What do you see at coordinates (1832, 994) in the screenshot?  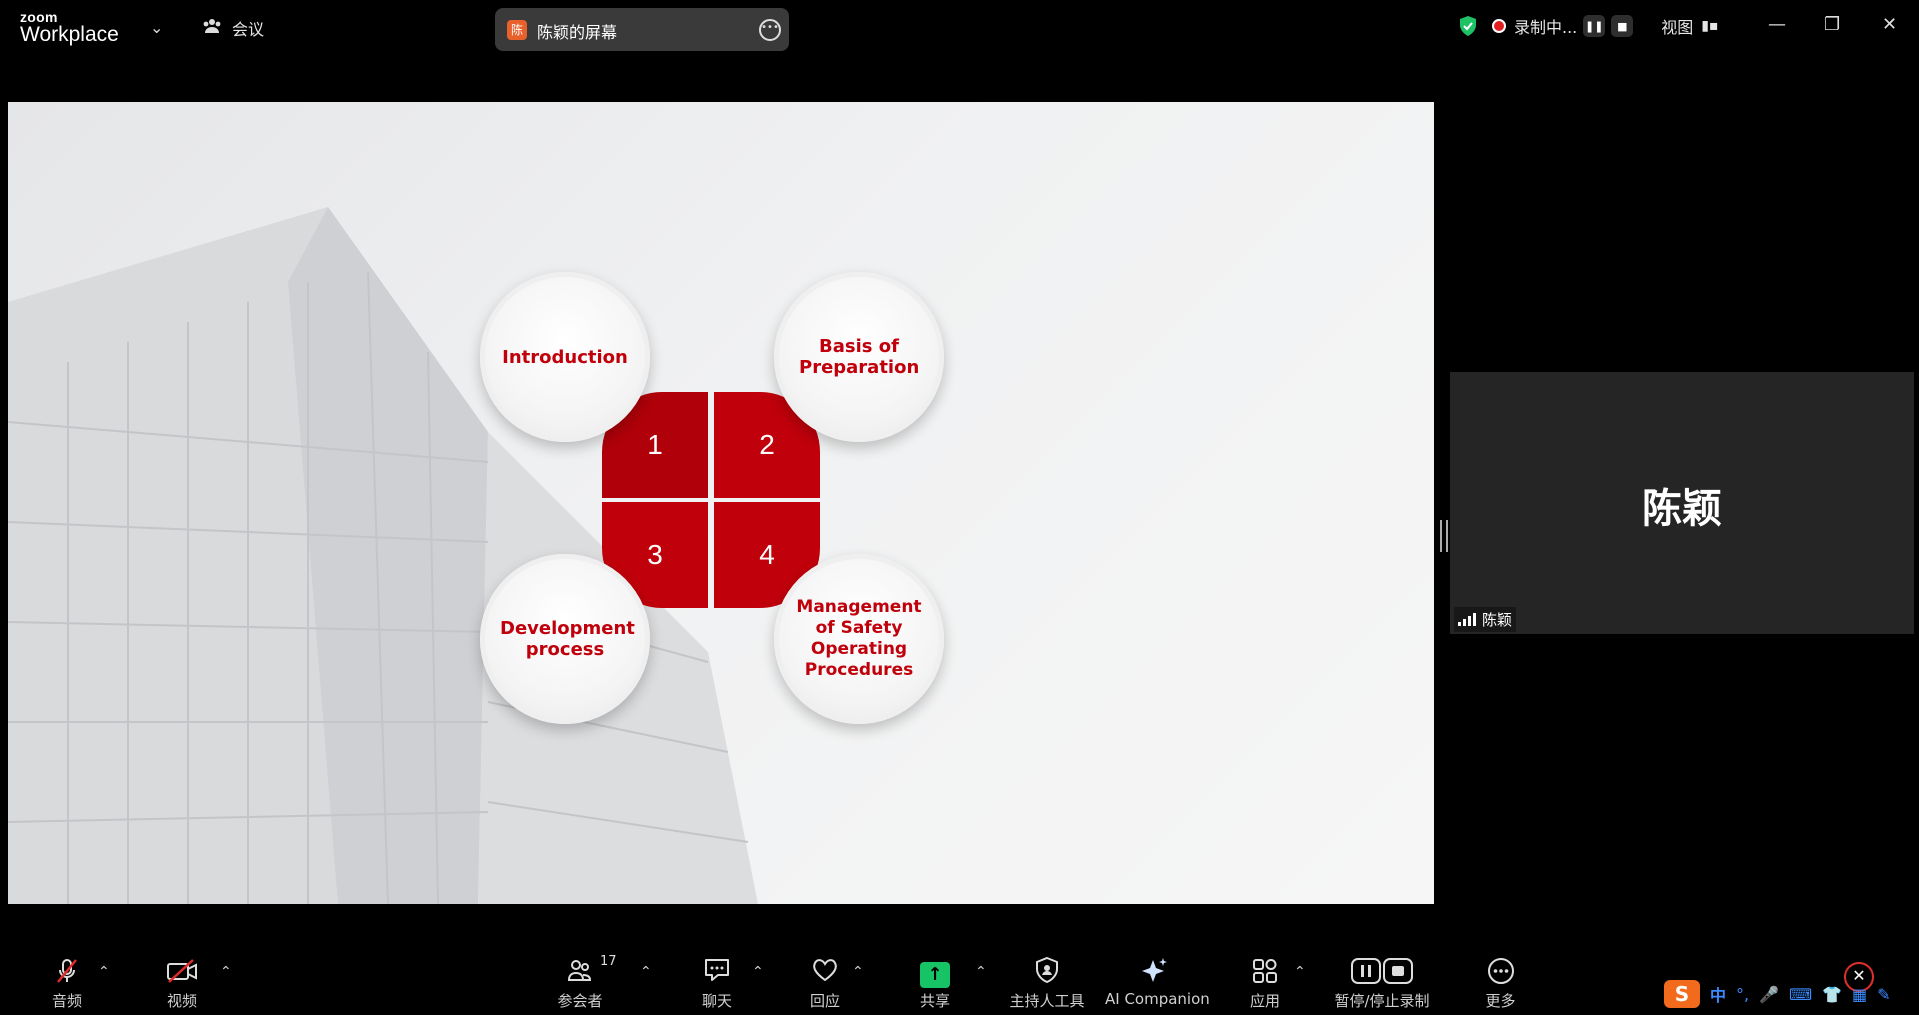 I see `skin-icon: 👕` at bounding box center [1832, 994].